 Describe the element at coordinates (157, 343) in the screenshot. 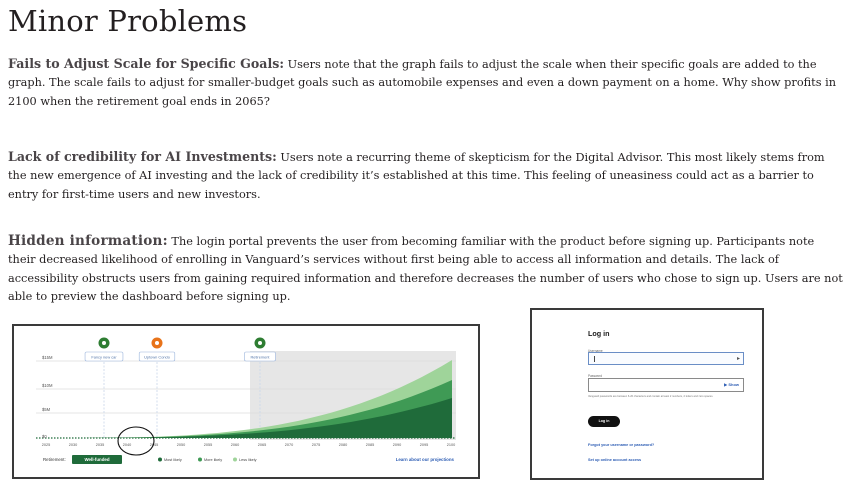

I see `home-icon-glyph` at that location.